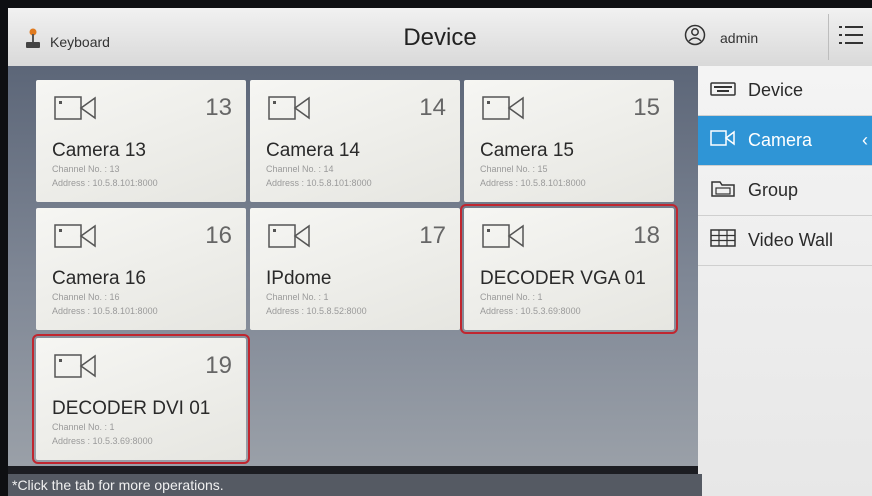  I want to click on camera-name: Camera 16, so click(99, 278).